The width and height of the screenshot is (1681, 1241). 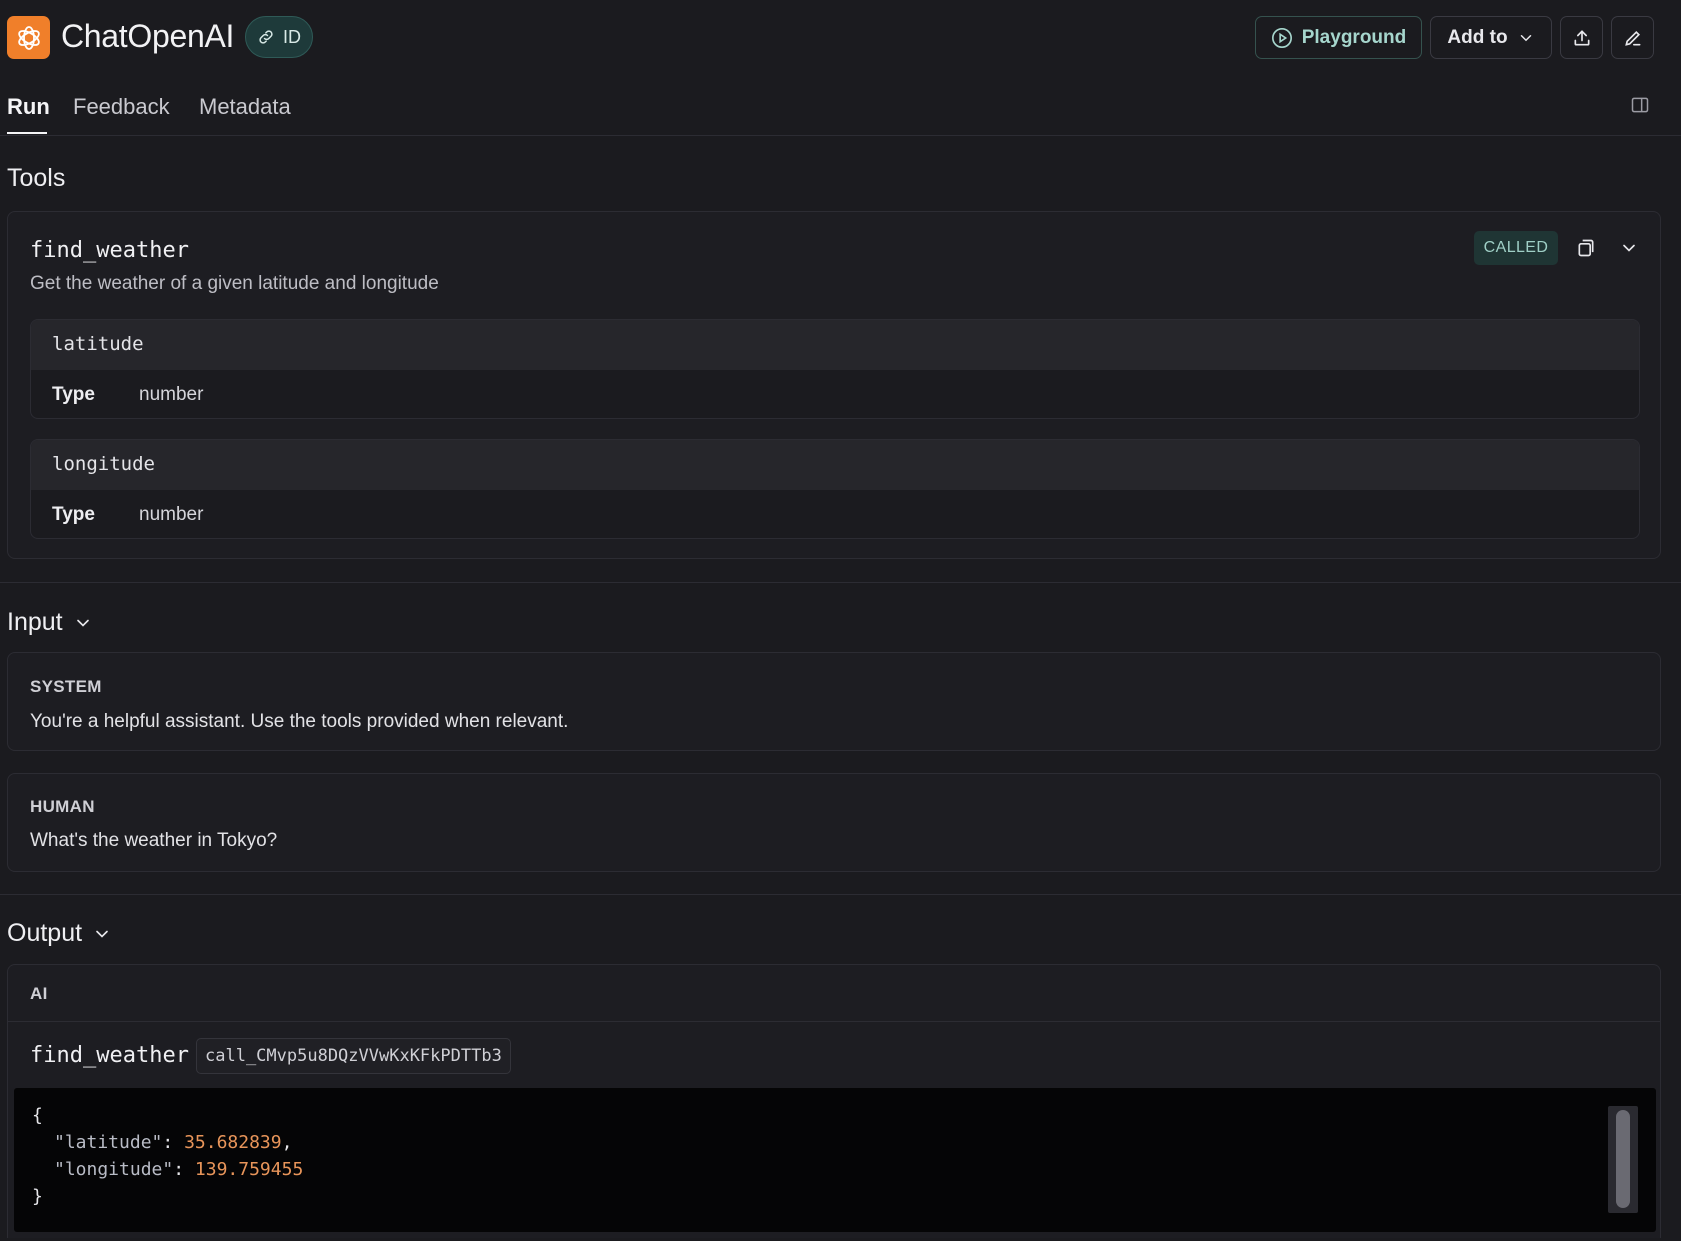 What do you see at coordinates (62, 806) in the screenshot?
I see `message-role: HUMAN` at bounding box center [62, 806].